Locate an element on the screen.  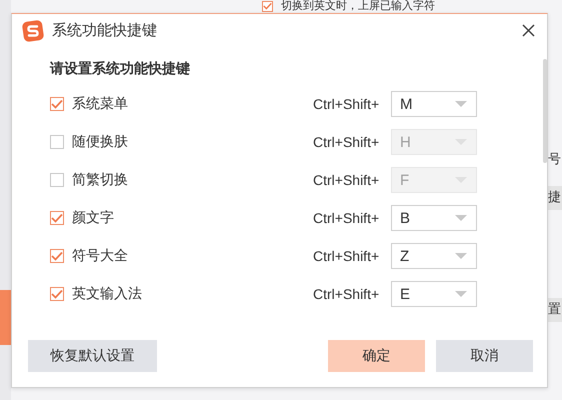
confirm-button: 确定 is located at coordinates (376, 356).